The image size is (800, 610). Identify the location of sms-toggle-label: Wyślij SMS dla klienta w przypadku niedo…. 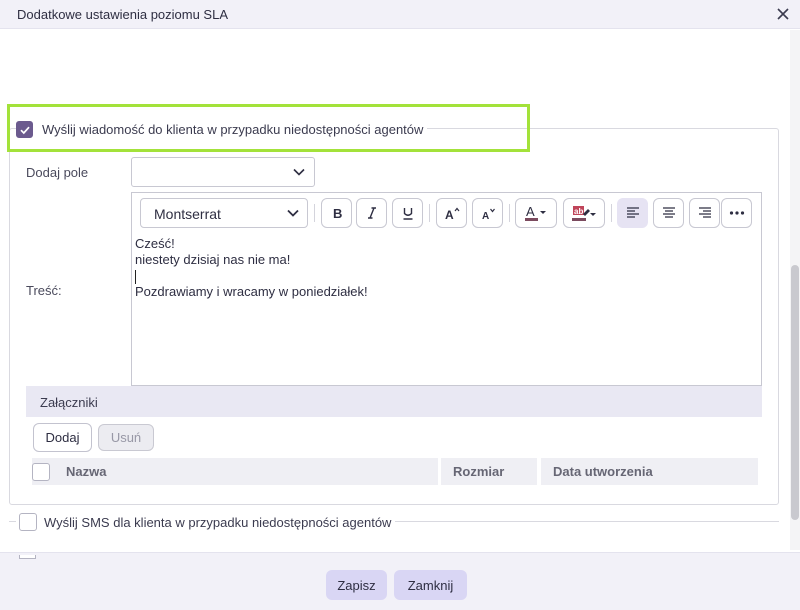
(218, 522).